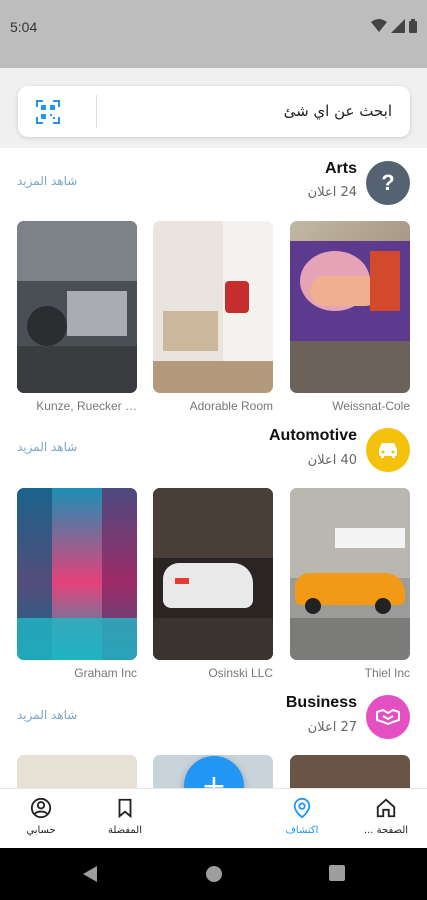  What do you see at coordinates (24, 27) in the screenshot?
I see `status-time: 5:04` at bounding box center [24, 27].